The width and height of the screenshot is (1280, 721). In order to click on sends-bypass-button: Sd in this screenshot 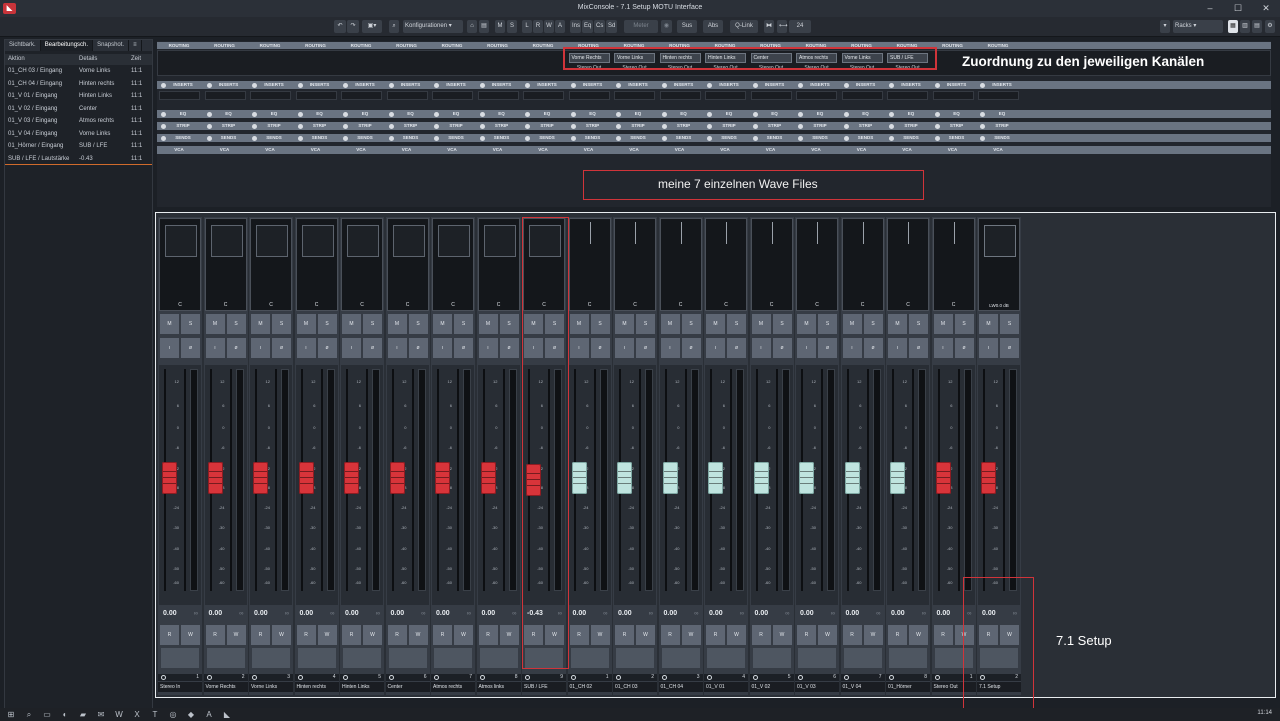, I will do `click(611, 26)`.